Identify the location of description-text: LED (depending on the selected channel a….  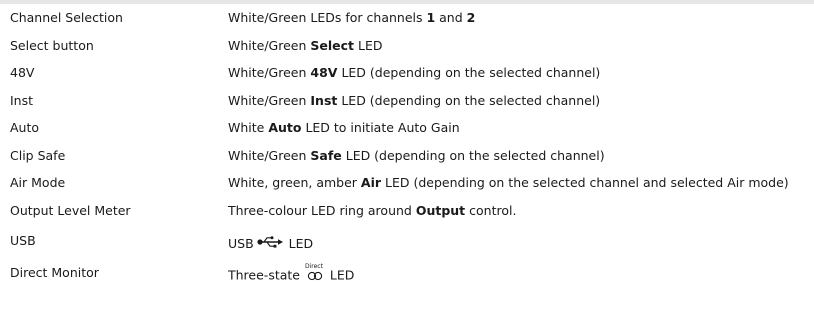
(585, 183).